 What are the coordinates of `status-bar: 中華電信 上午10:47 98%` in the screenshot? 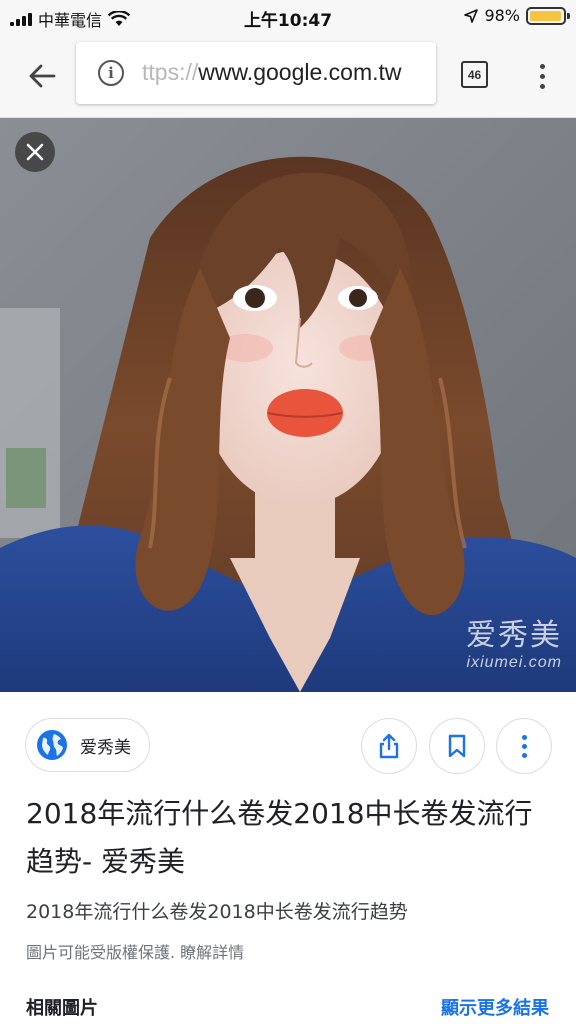 It's located at (288, 17).